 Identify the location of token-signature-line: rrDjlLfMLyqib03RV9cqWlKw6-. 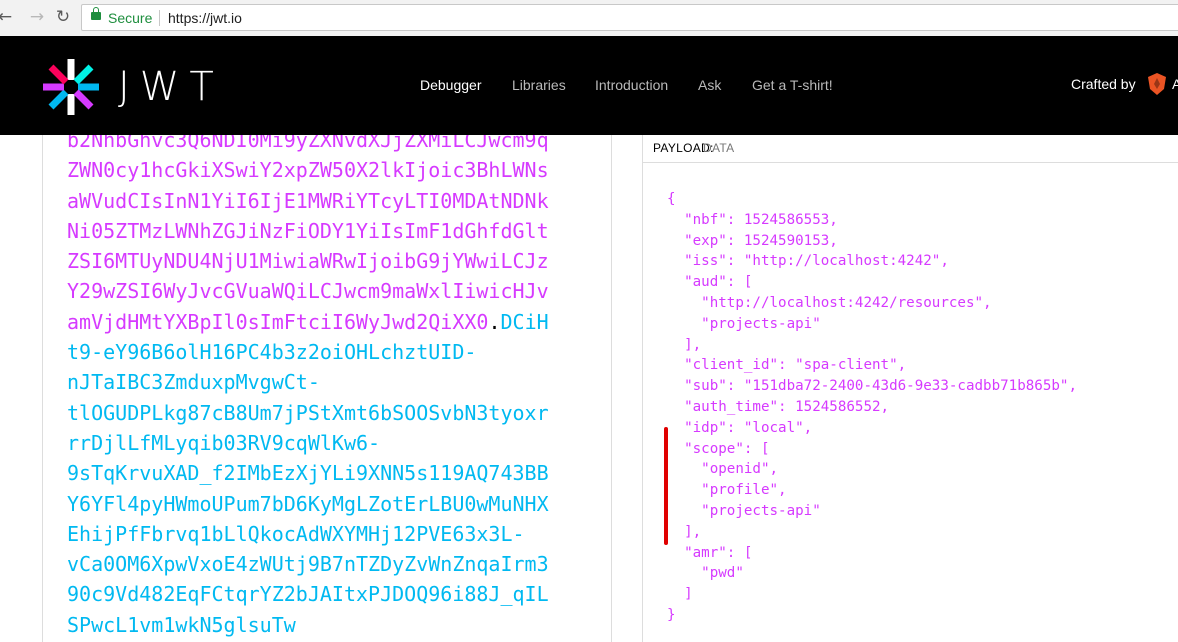
(224, 442).